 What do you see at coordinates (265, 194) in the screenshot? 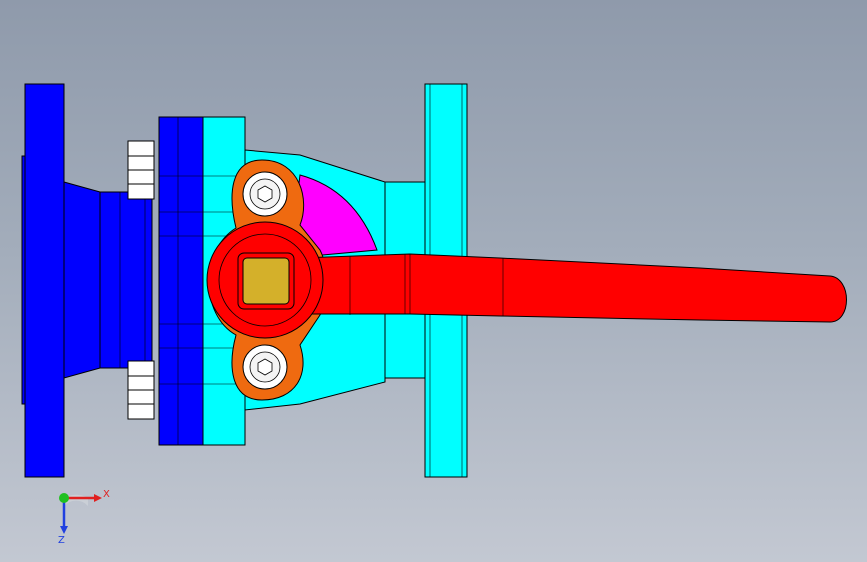
I see `cap-screw-top` at bounding box center [265, 194].